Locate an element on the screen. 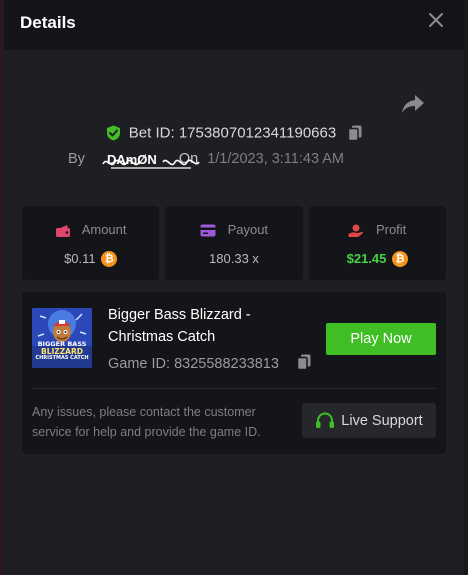  share-icon is located at coordinates (413, 104).